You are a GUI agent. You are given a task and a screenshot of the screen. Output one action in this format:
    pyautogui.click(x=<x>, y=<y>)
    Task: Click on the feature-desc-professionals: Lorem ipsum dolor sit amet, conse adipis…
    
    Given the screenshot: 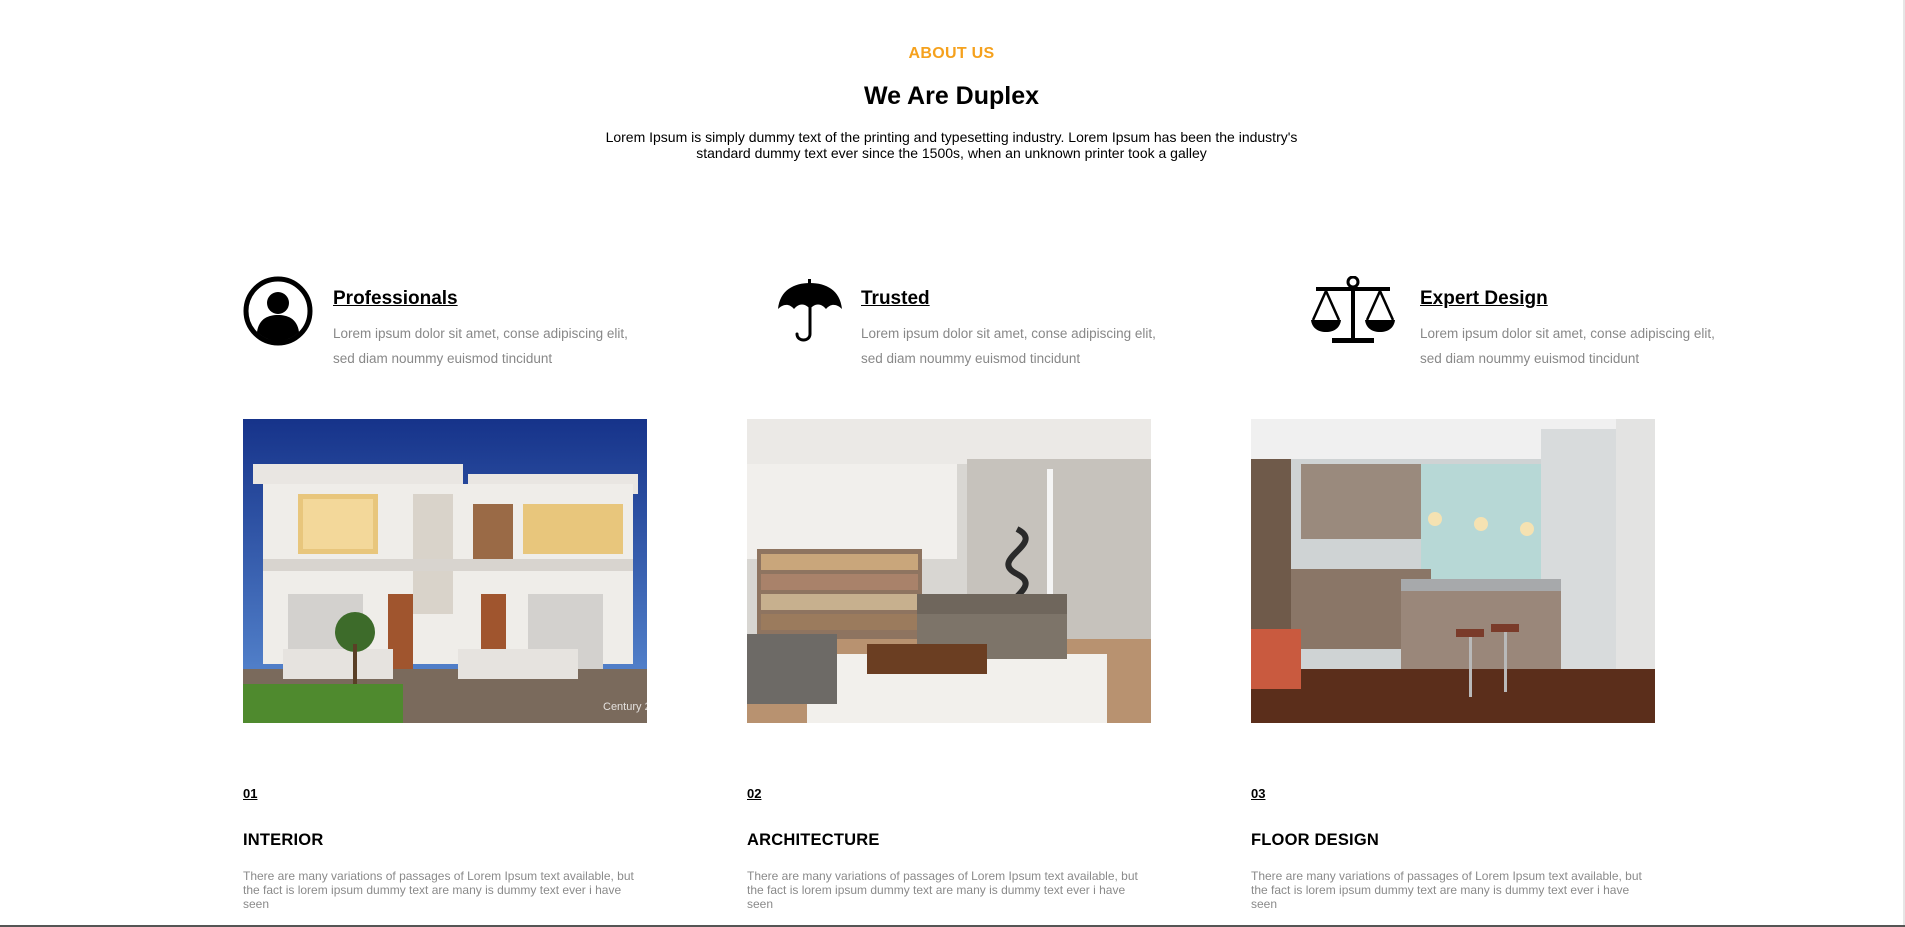 What is the action you would take?
    pyautogui.click(x=480, y=346)
    